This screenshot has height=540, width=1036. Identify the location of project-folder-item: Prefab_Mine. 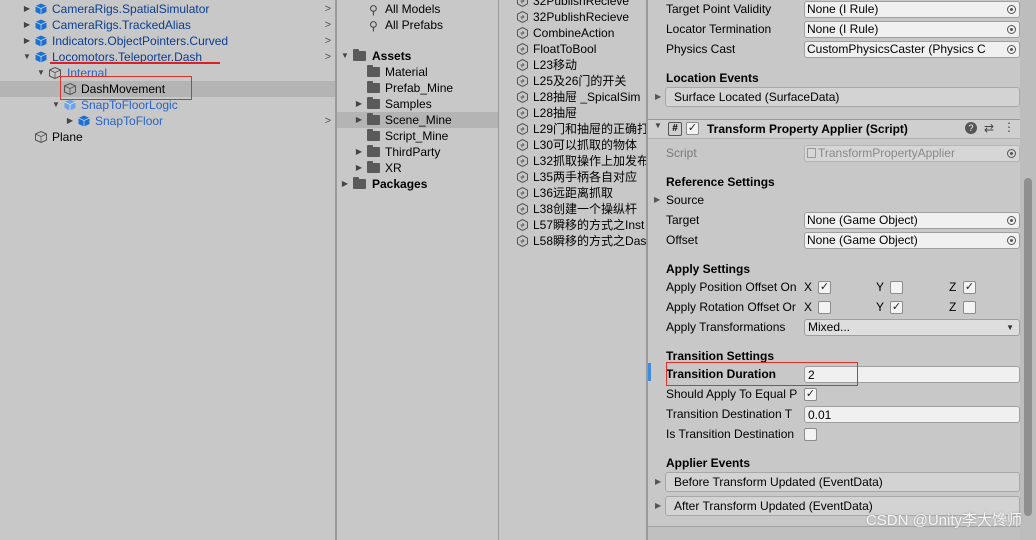
(417, 88).